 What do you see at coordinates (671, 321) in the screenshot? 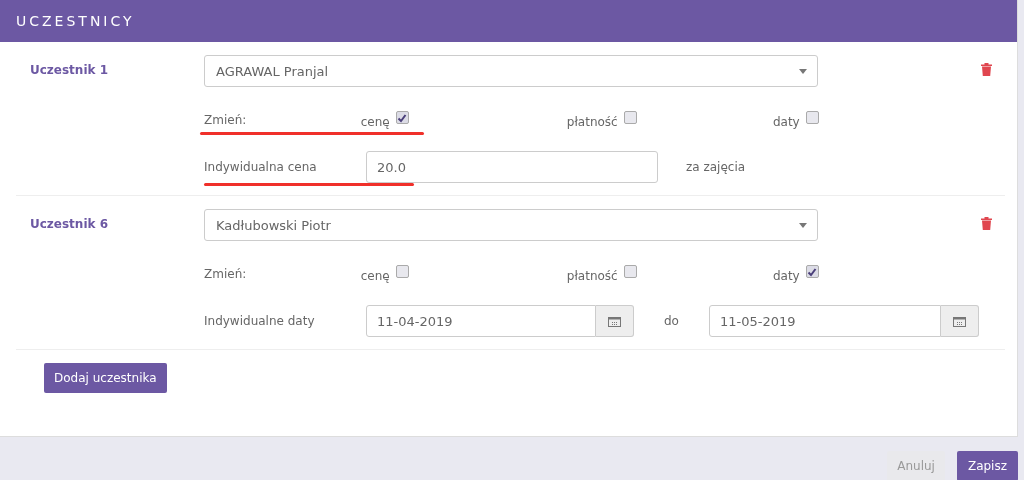
I see `range-separator: do` at bounding box center [671, 321].